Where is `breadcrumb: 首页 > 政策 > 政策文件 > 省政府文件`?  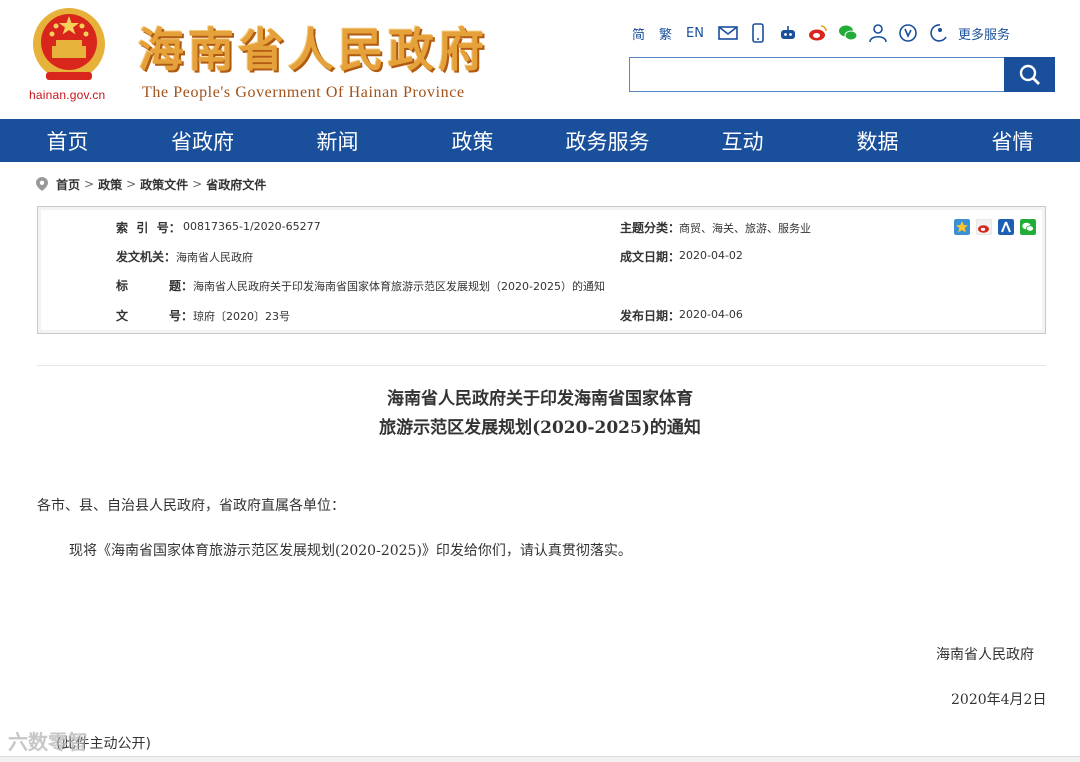
breadcrumb: 首页 > 政策 > 政策文件 > 省政府文件 is located at coordinates (151, 184).